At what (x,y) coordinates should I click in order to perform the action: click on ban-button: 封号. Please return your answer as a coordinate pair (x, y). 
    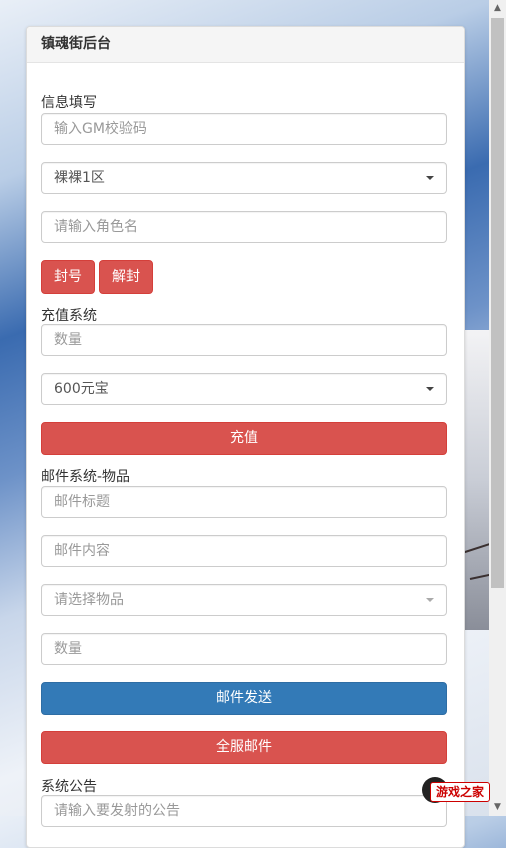
    Looking at the image, I should click on (68, 277).